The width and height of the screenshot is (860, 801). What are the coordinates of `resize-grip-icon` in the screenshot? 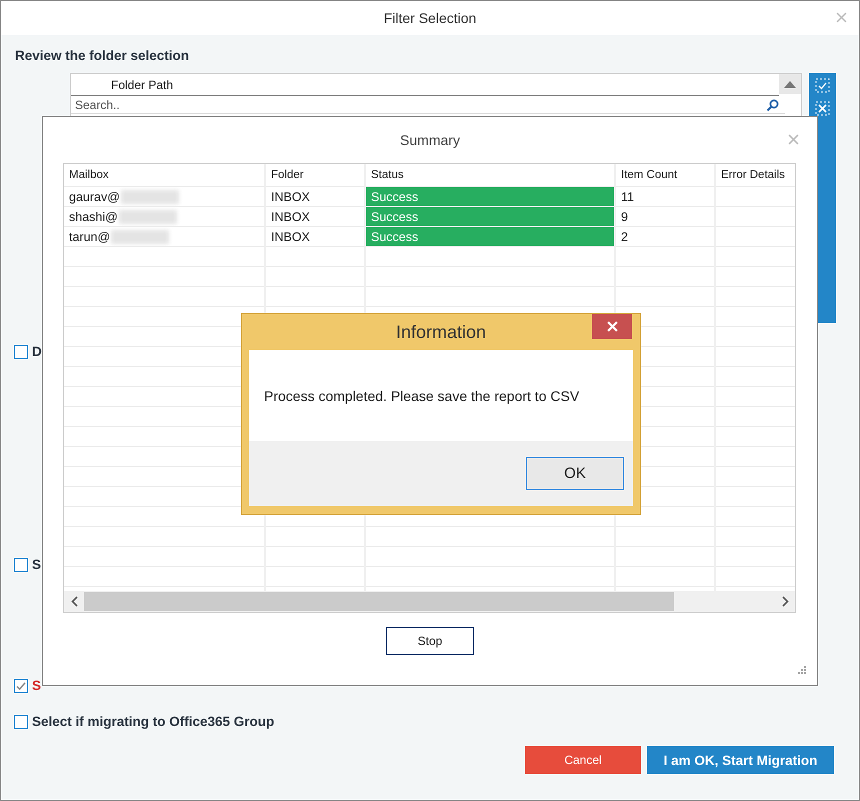 It's located at (802, 670).